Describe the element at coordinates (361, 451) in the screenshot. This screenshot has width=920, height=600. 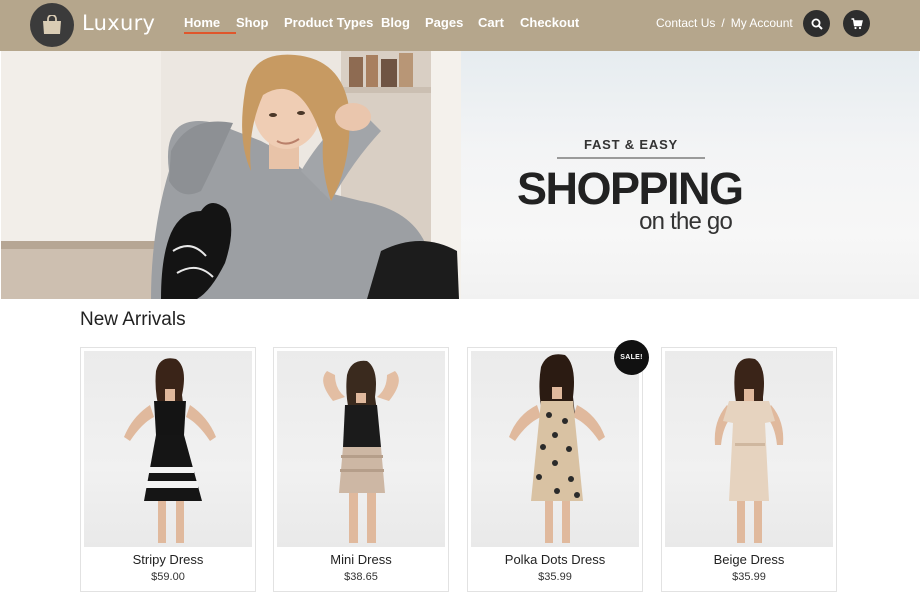
I see `model-photo-mini-dress` at that location.